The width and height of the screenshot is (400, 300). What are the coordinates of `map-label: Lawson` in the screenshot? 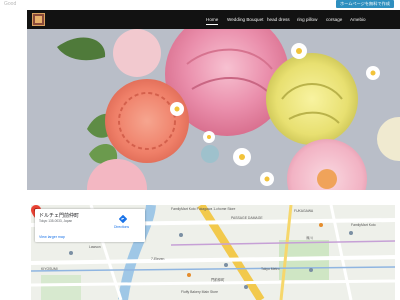 It's located at (95, 247).